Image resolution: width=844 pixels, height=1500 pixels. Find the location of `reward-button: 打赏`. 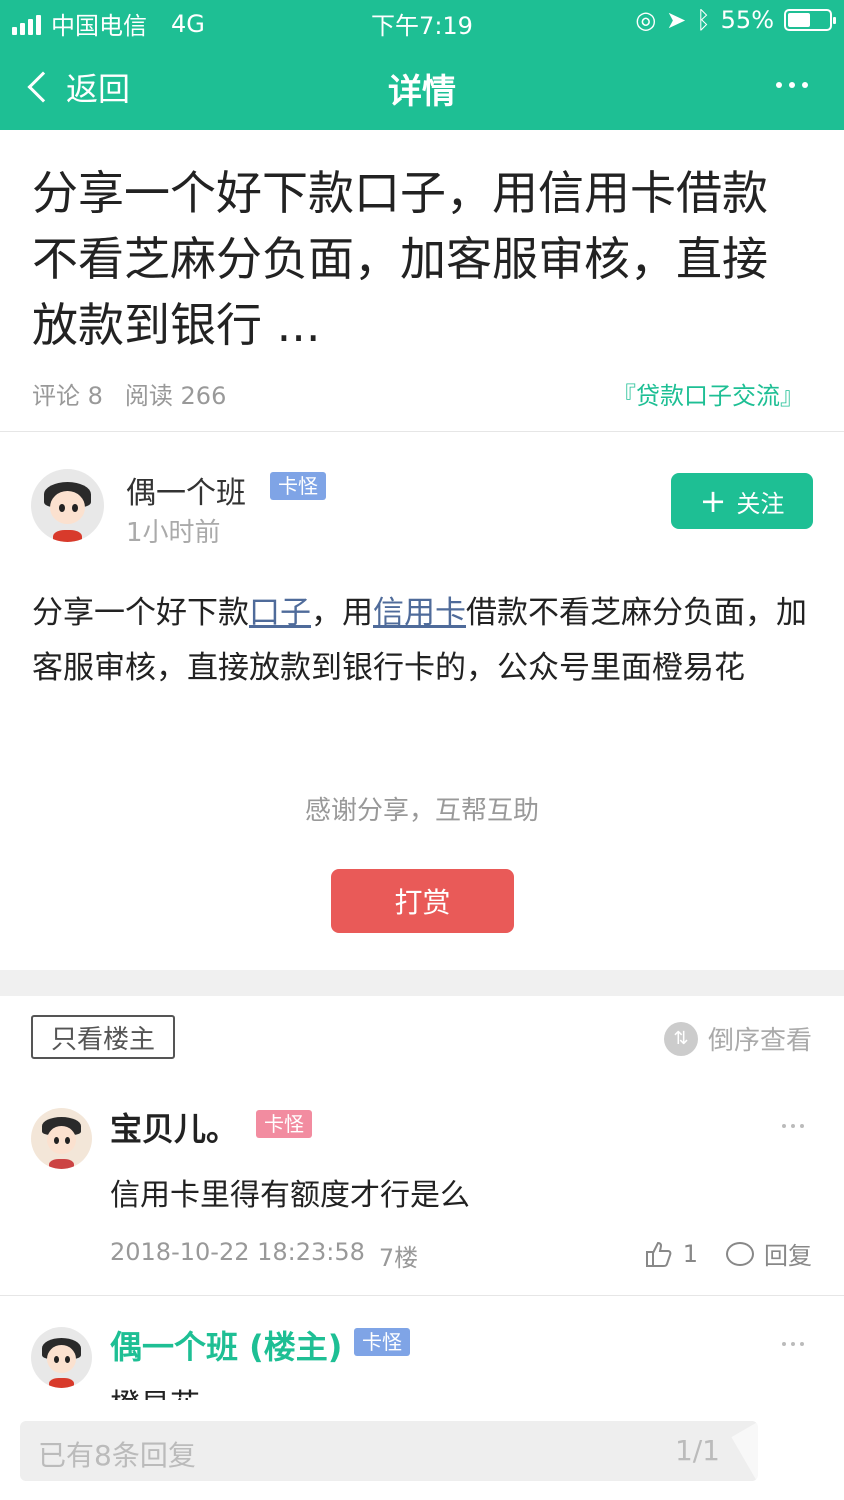

reward-button: 打赏 is located at coordinates (422, 901).